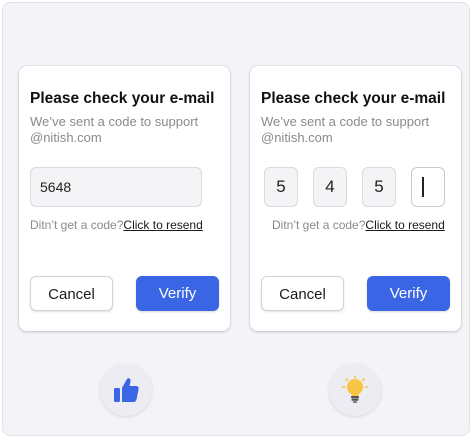  What do you see at coordinates (423, 187) in the screenshot?
I see `text-cursor` at bounding box center [423, 187].